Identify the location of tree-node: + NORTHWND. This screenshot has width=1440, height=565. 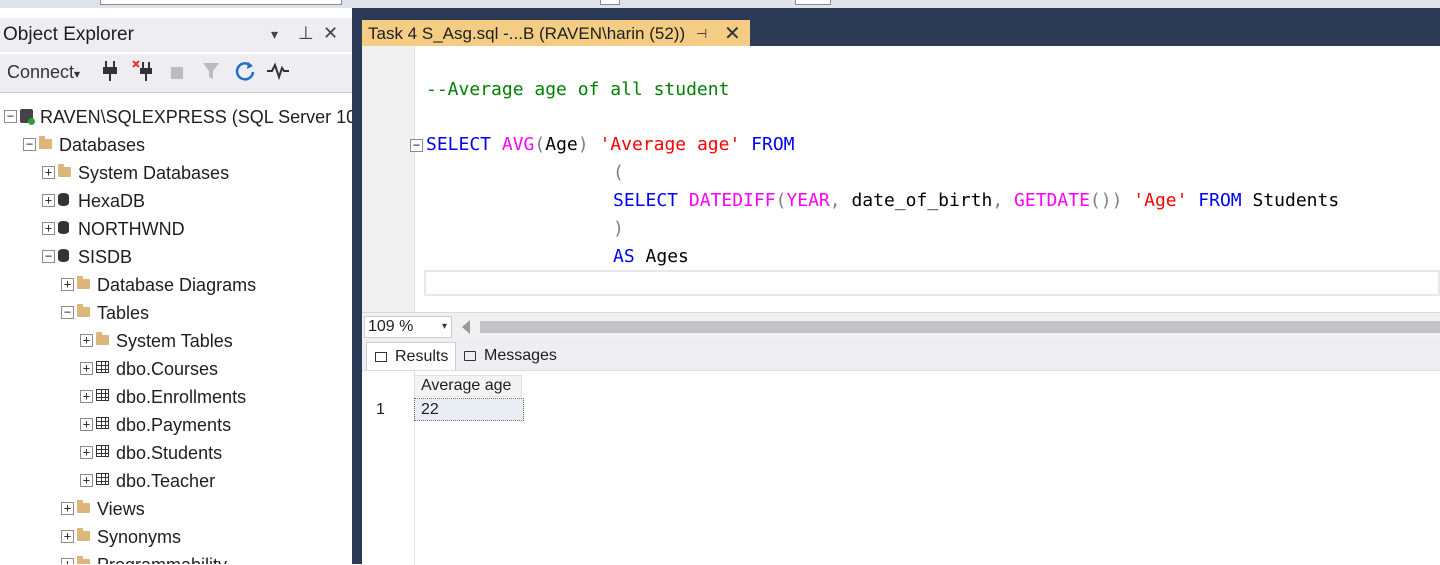
(176, 229).